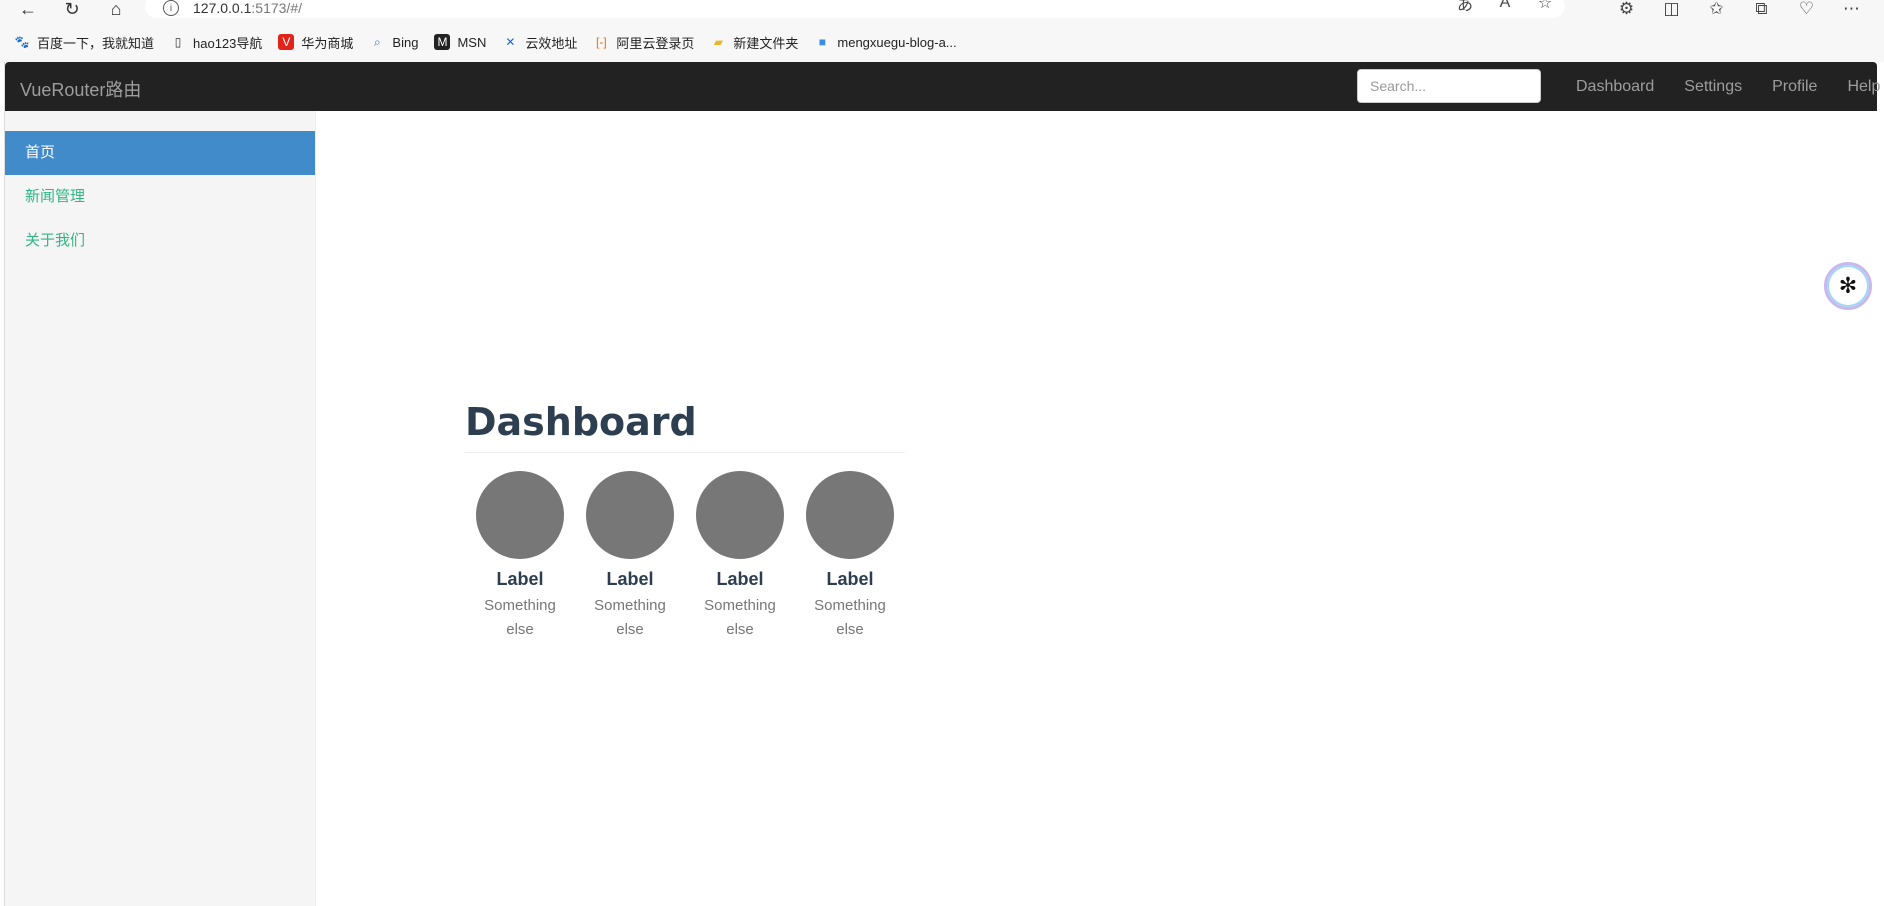 This screenshot has width=1884, height=906. Describe the element at coordinates (1713, 86) in the screenshot. I see `nav-settings: Settings` at that location.